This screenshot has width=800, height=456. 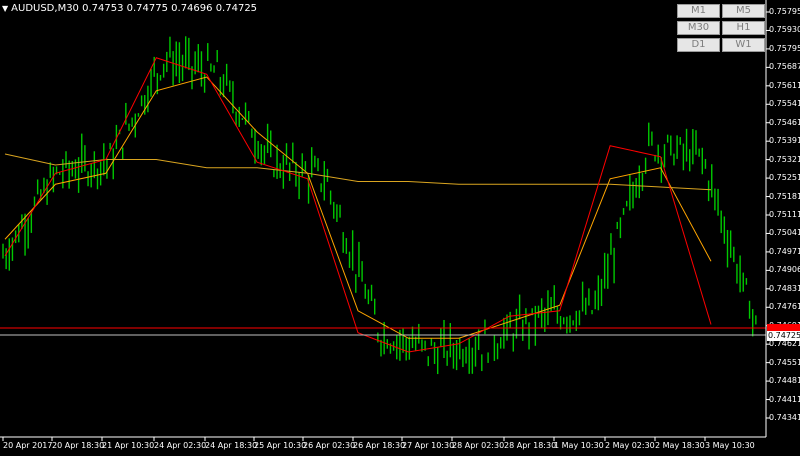 What do you see at coordinates (379, 445) in the screenshot?
I see `time-axis-label: 26 Apr 18:30` at bounding box center [379, 445].